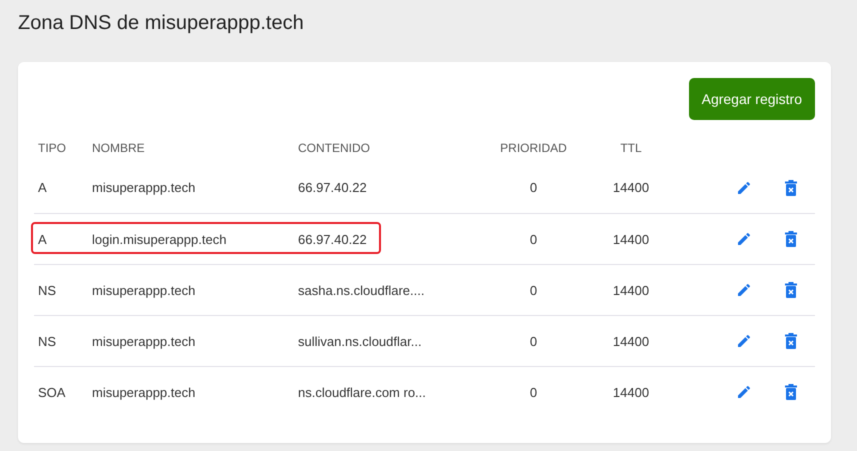  What do you see at coordinates (159, 239) in the screenshot?
I see `table-cell-text: login.misuperappp.tech` at bounding box center [159, 239].